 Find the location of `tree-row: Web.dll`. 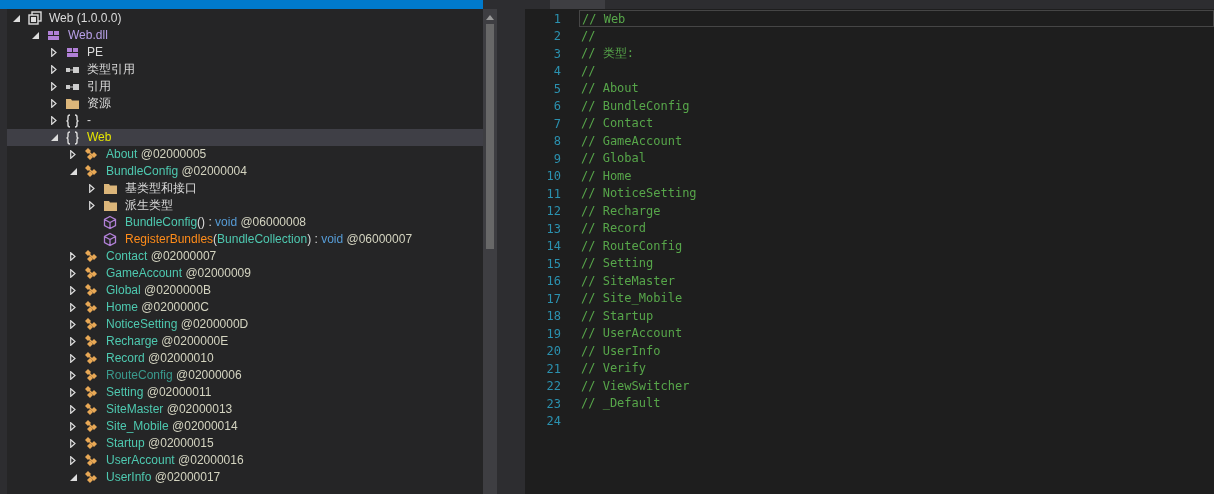

tree-row: Web.dll is located at coordinates (245, 35).